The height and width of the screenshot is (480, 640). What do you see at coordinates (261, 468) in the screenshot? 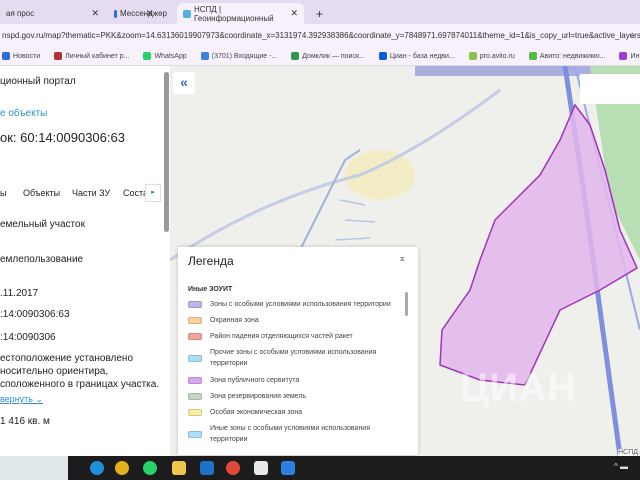
I see `store-icon` at bounding box center [261, 468].